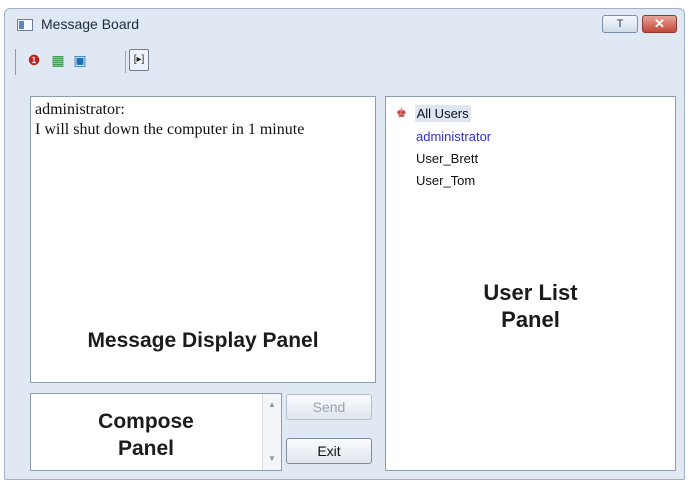  What do you see at coordinates (620, 24) in the screenshot?
I see `minimize-button: T` at bounding box center [620, 24].